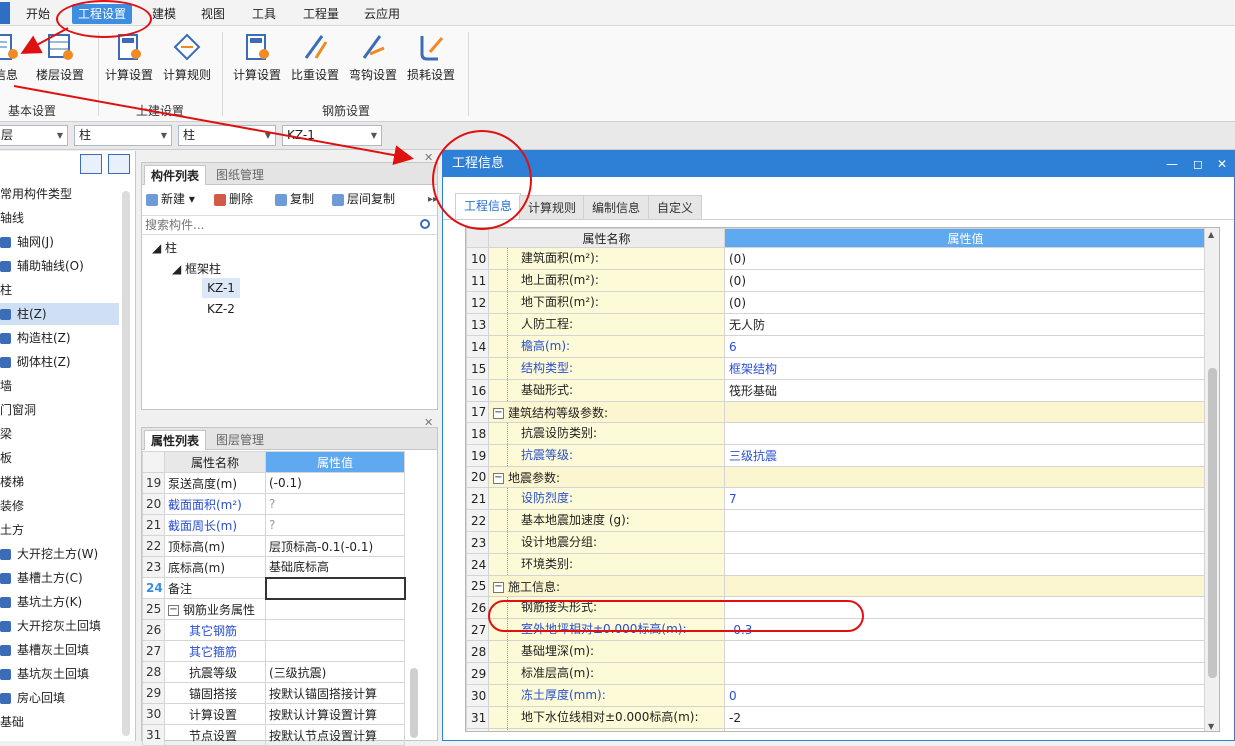  I want to click on annotation-arrows, so click(213, 96).